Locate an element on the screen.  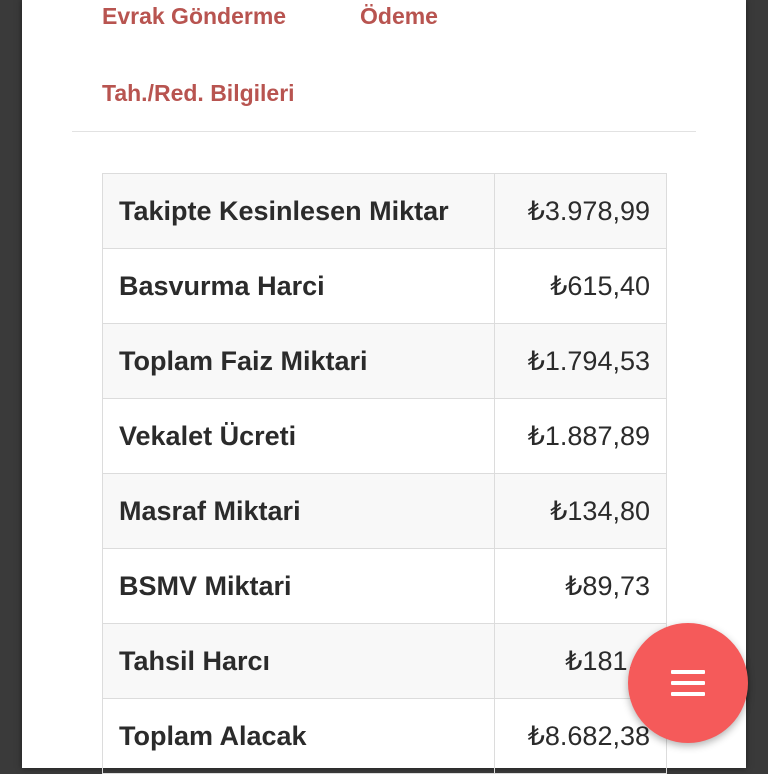
table-row: Tahsil Harcı ₺181,0 is located at coordinates (384, 661).